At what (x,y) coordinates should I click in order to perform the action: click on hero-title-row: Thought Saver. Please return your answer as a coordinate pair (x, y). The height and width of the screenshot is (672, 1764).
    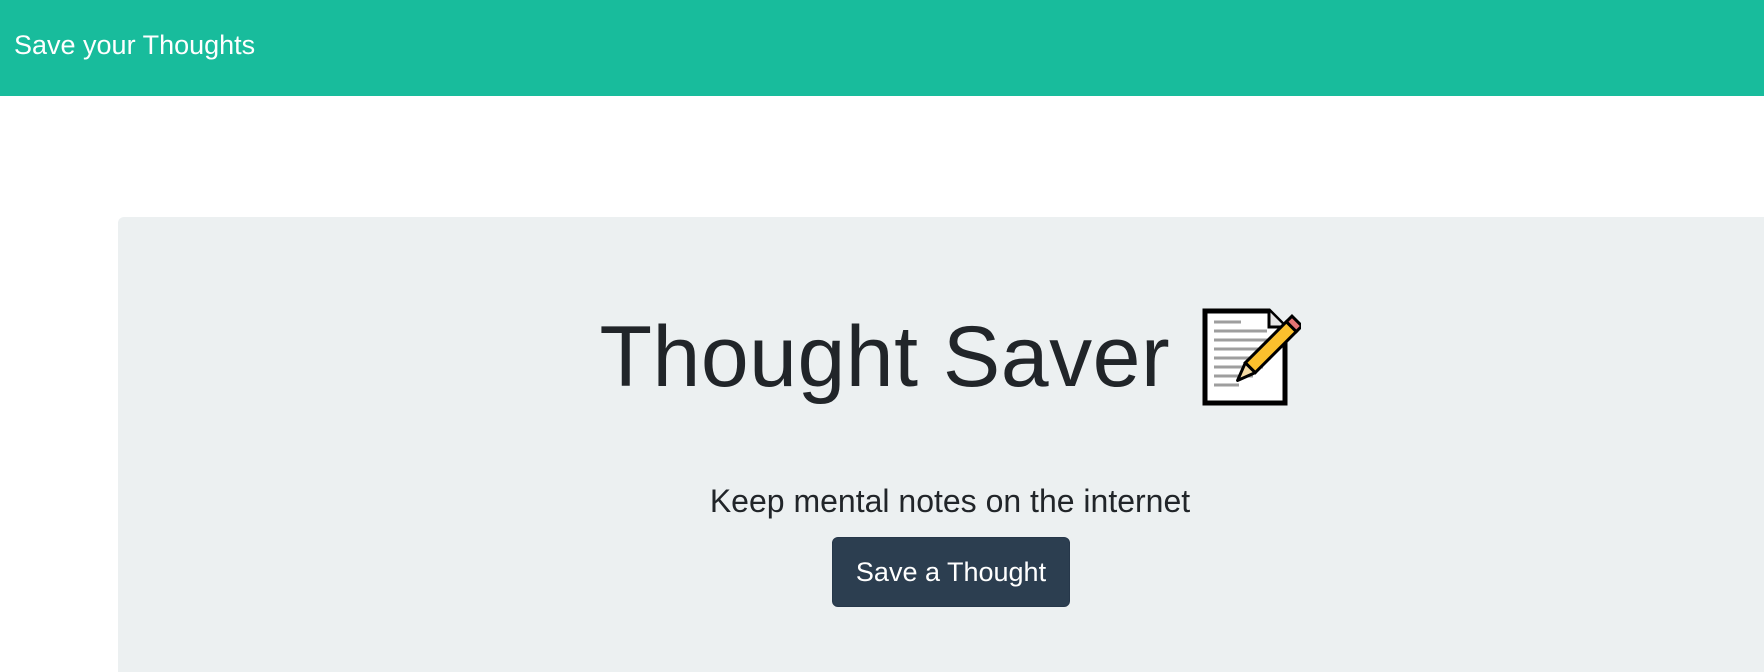
    Looking at the image, I should click on (941, 357).